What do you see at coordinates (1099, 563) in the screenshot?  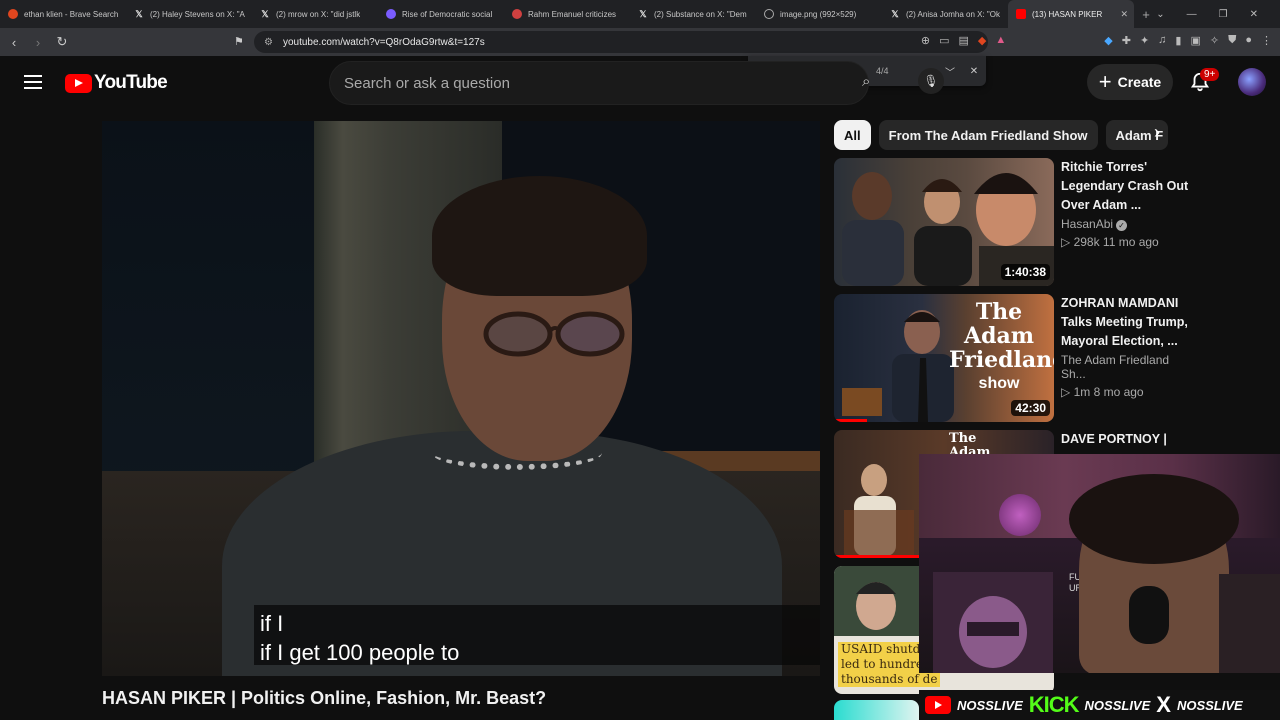 I see `webcam-overlay: FUT URE` at bounding box center [1099, 563].